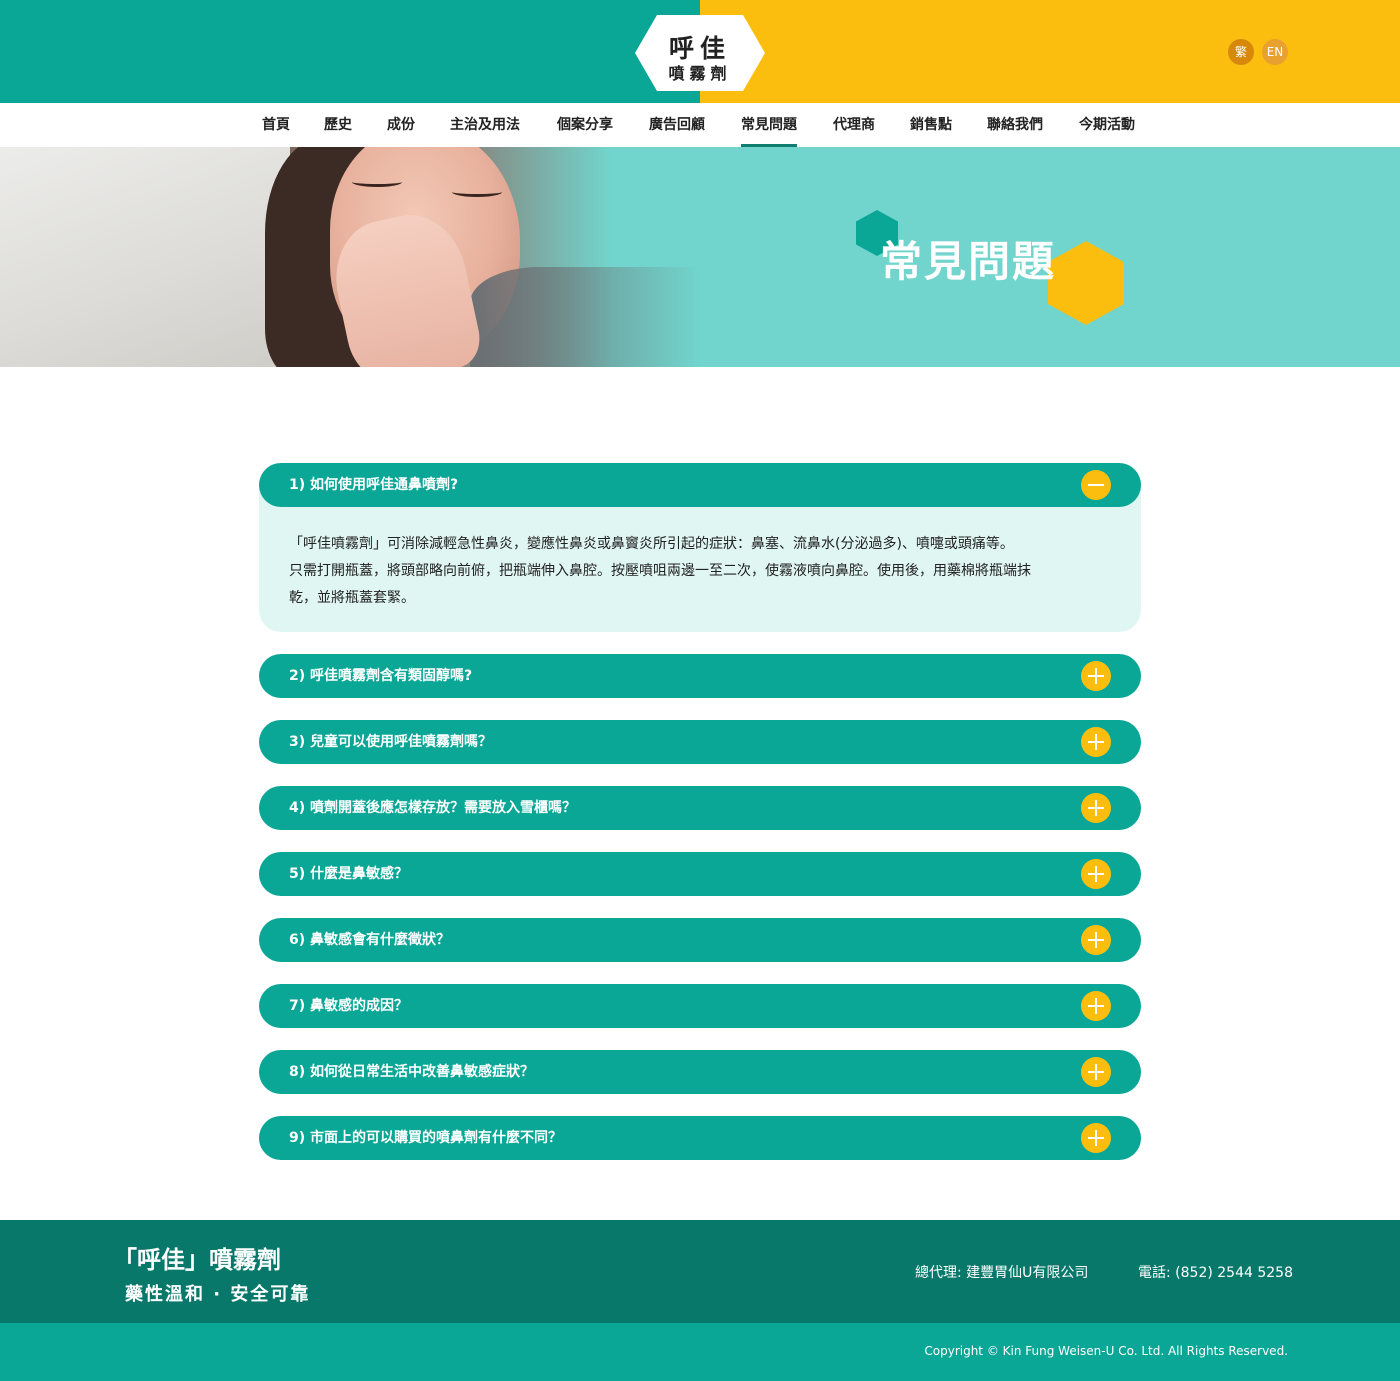  I want to click on banner-photo-woman, so click(360, 257).